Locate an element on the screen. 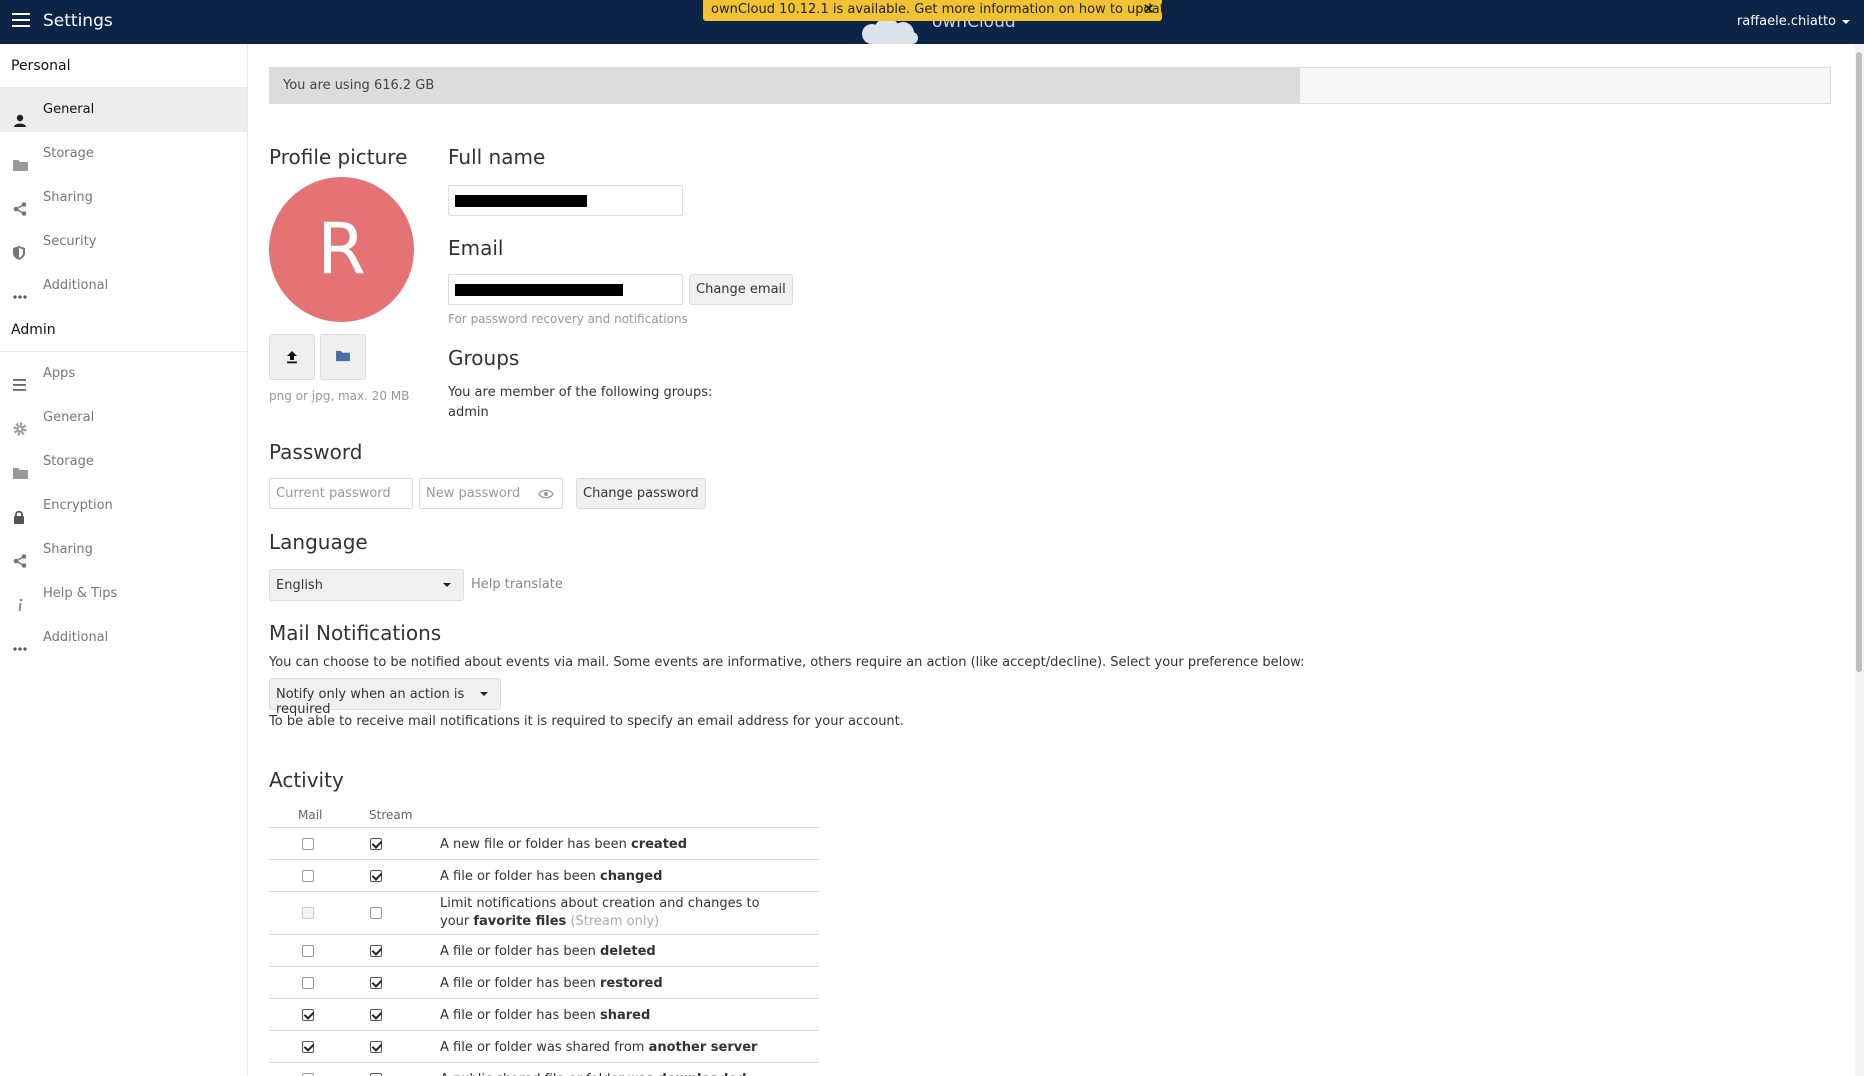 This screenshot has height=1076, width=1864. full-name-input is located at coordinates (565, 200).